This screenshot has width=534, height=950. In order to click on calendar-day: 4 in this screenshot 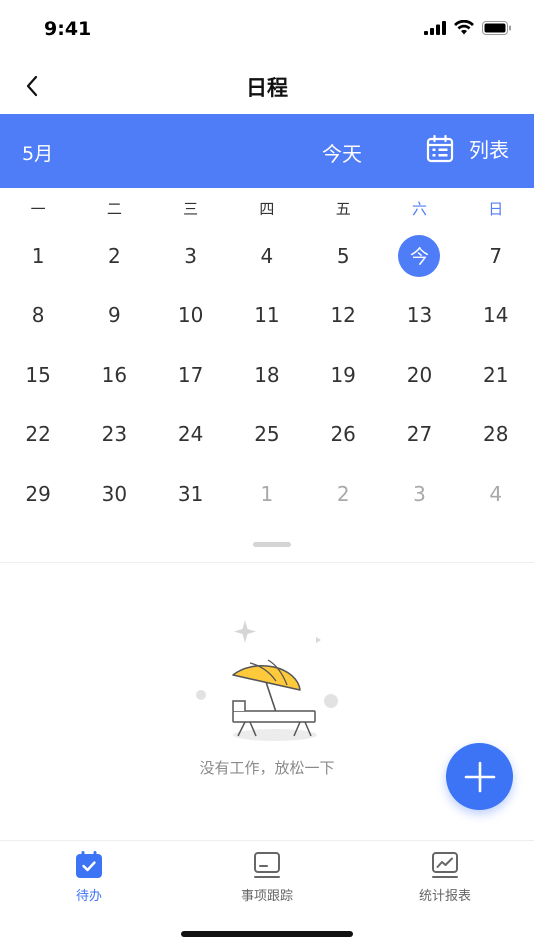, I will do `click(267, 256)`.